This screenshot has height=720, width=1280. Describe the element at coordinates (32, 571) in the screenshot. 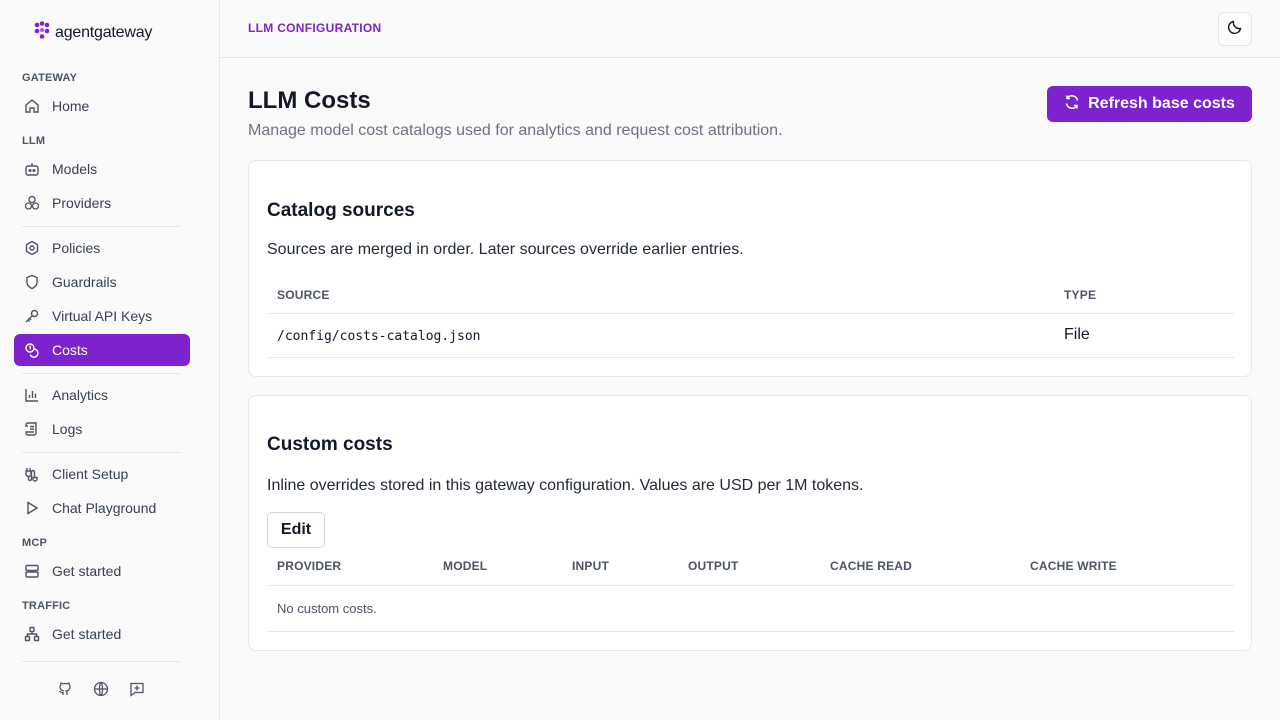

I see `server-icon` at that location.